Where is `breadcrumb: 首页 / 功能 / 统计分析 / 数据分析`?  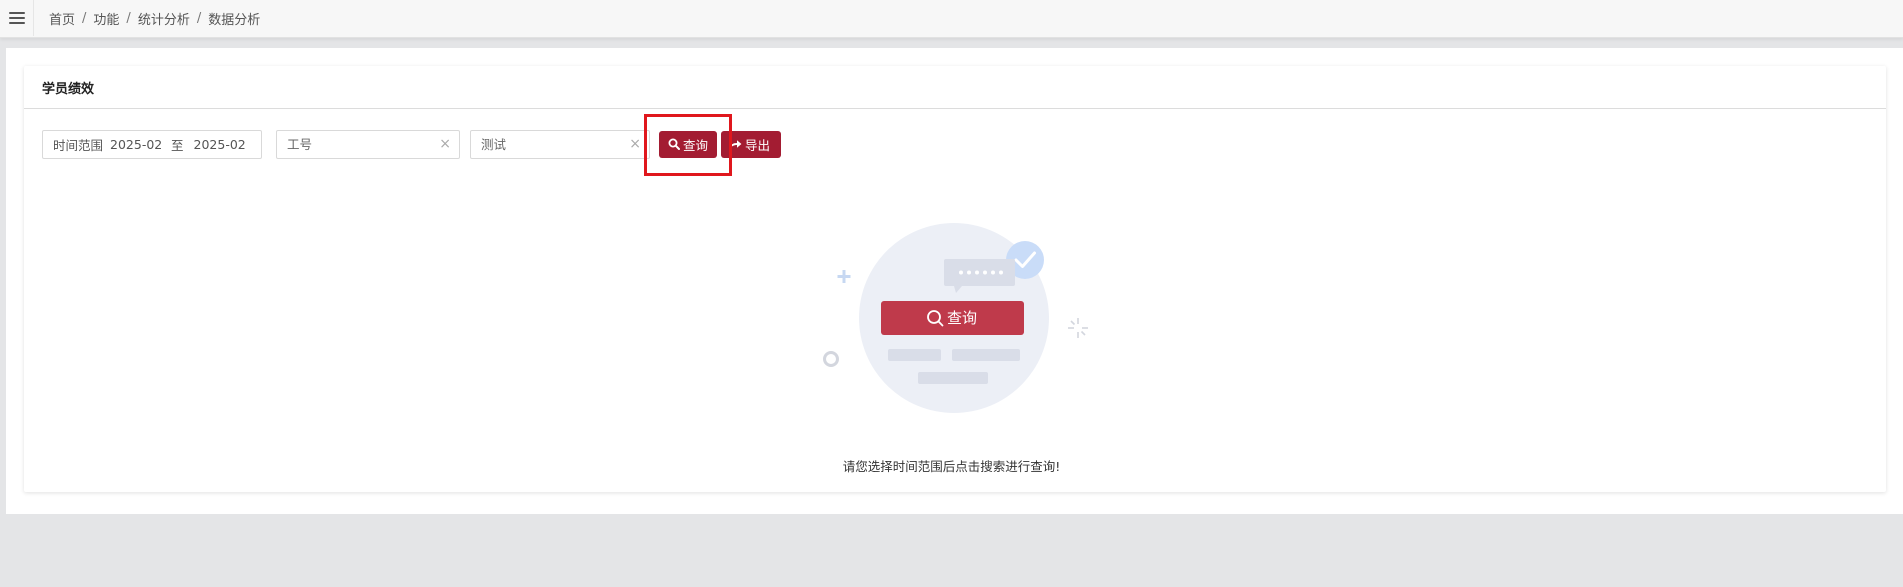 breadcrumb: 首页 / 功能 / 统计分析 / 数据分析 is located at coordinates (154, 18).